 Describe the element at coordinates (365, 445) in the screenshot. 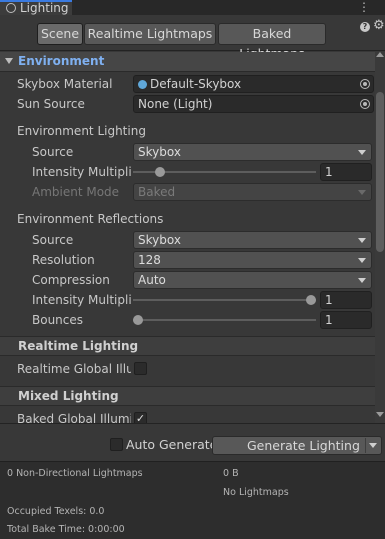

I see `button-divider` at that location.